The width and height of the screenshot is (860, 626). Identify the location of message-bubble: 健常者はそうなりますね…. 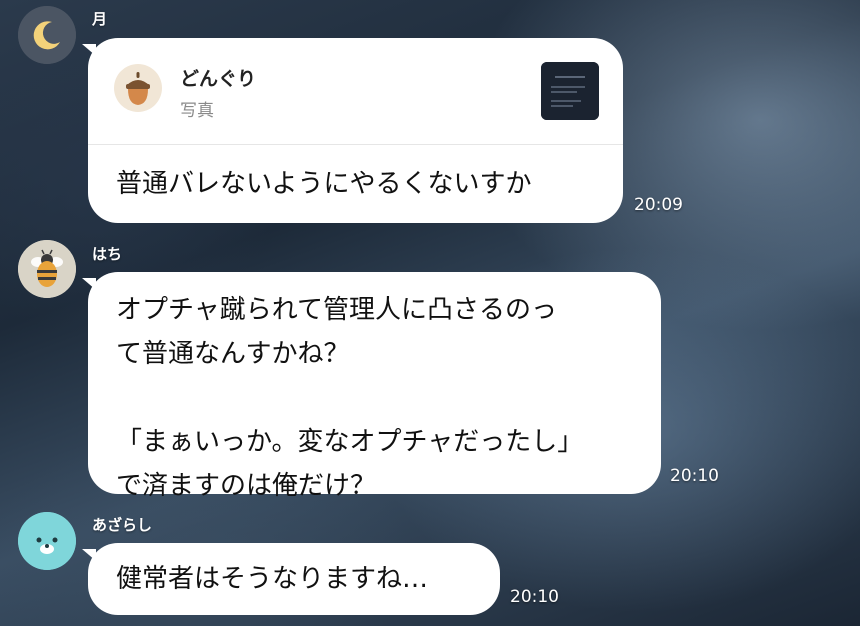
(294, 579).